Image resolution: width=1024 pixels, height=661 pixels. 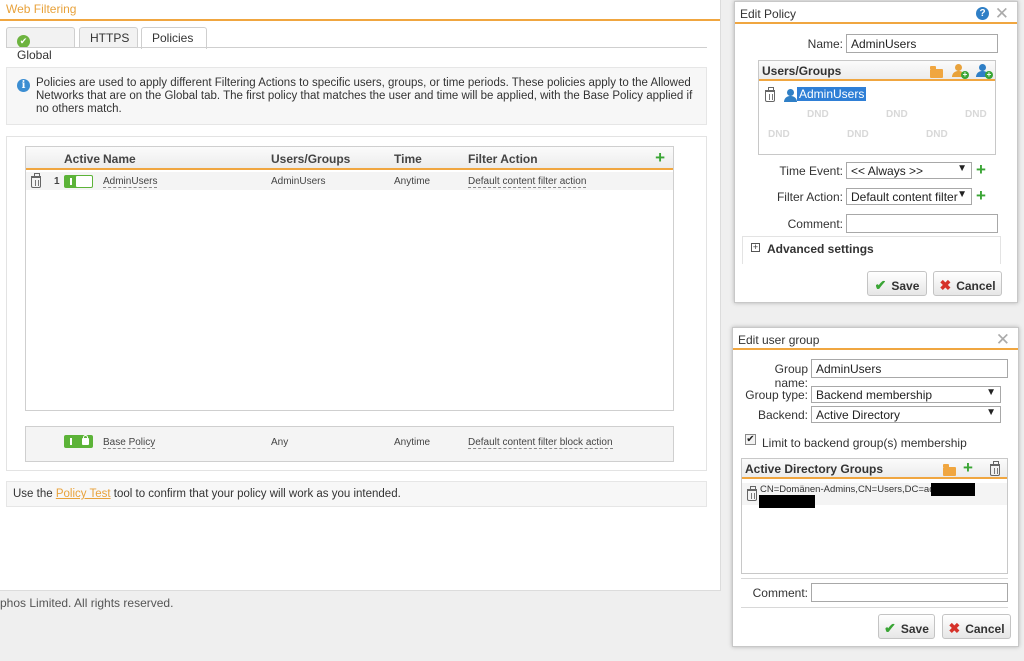 I want to click on tab-global: ✔Global, so click(x=40, y=44).